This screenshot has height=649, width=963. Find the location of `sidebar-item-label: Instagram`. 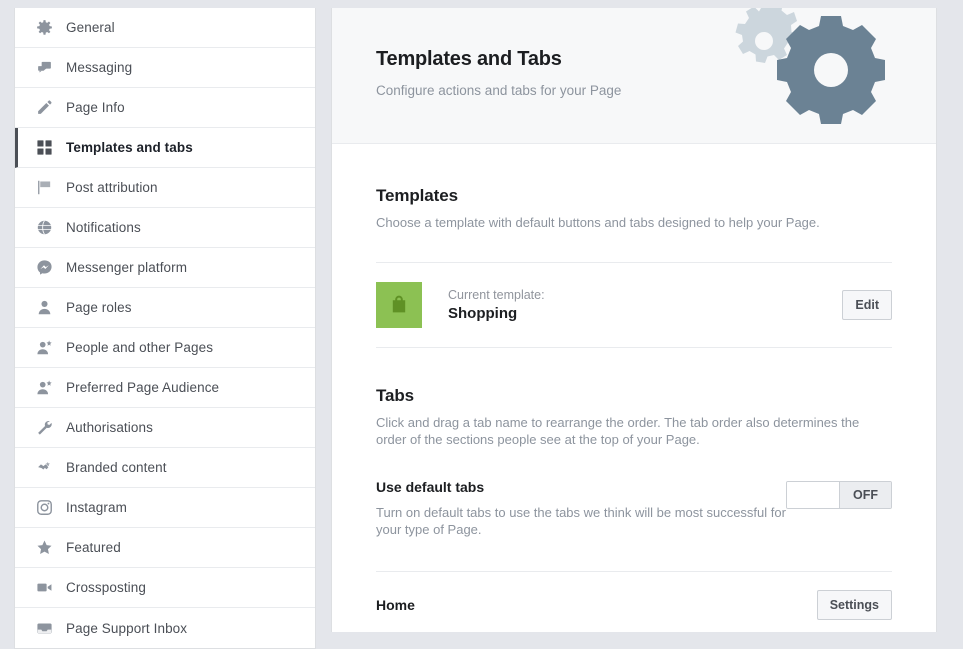

sidebar-item-label: Instagram is located at coordinates (96, 507).